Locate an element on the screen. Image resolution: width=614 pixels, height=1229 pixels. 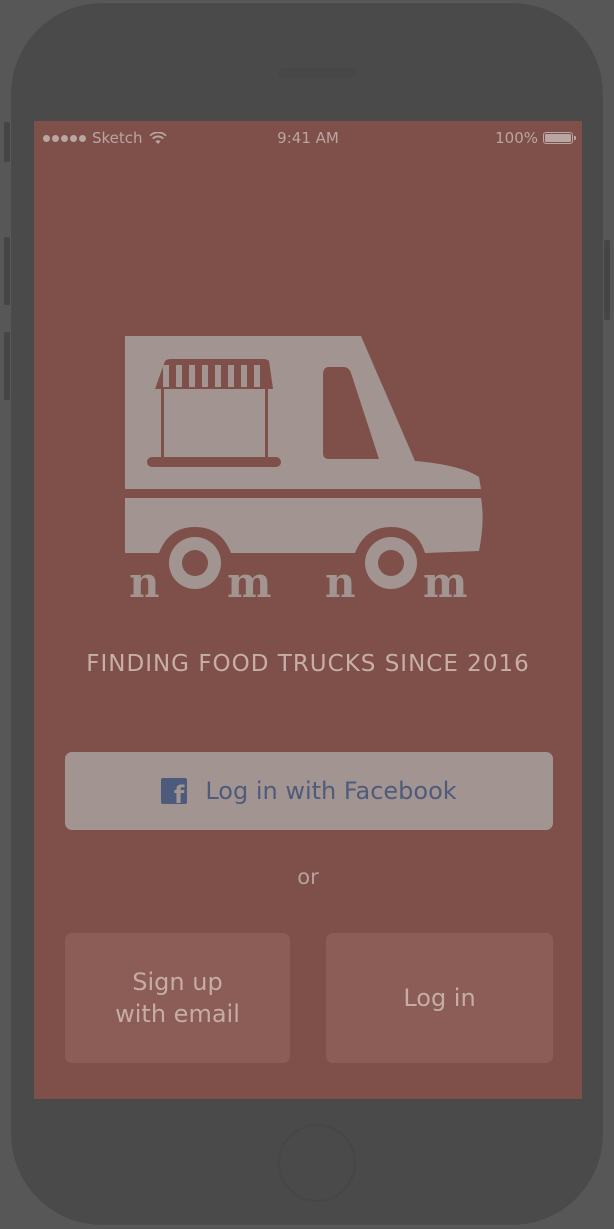
signup-label-line1: Sign up is located at coordinates (177, 982).